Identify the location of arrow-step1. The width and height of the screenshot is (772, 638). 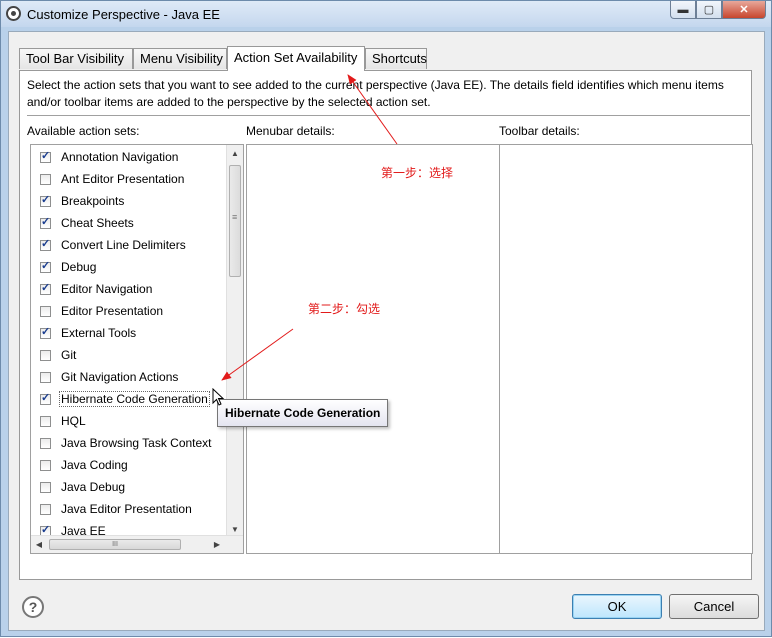
(372, 109).